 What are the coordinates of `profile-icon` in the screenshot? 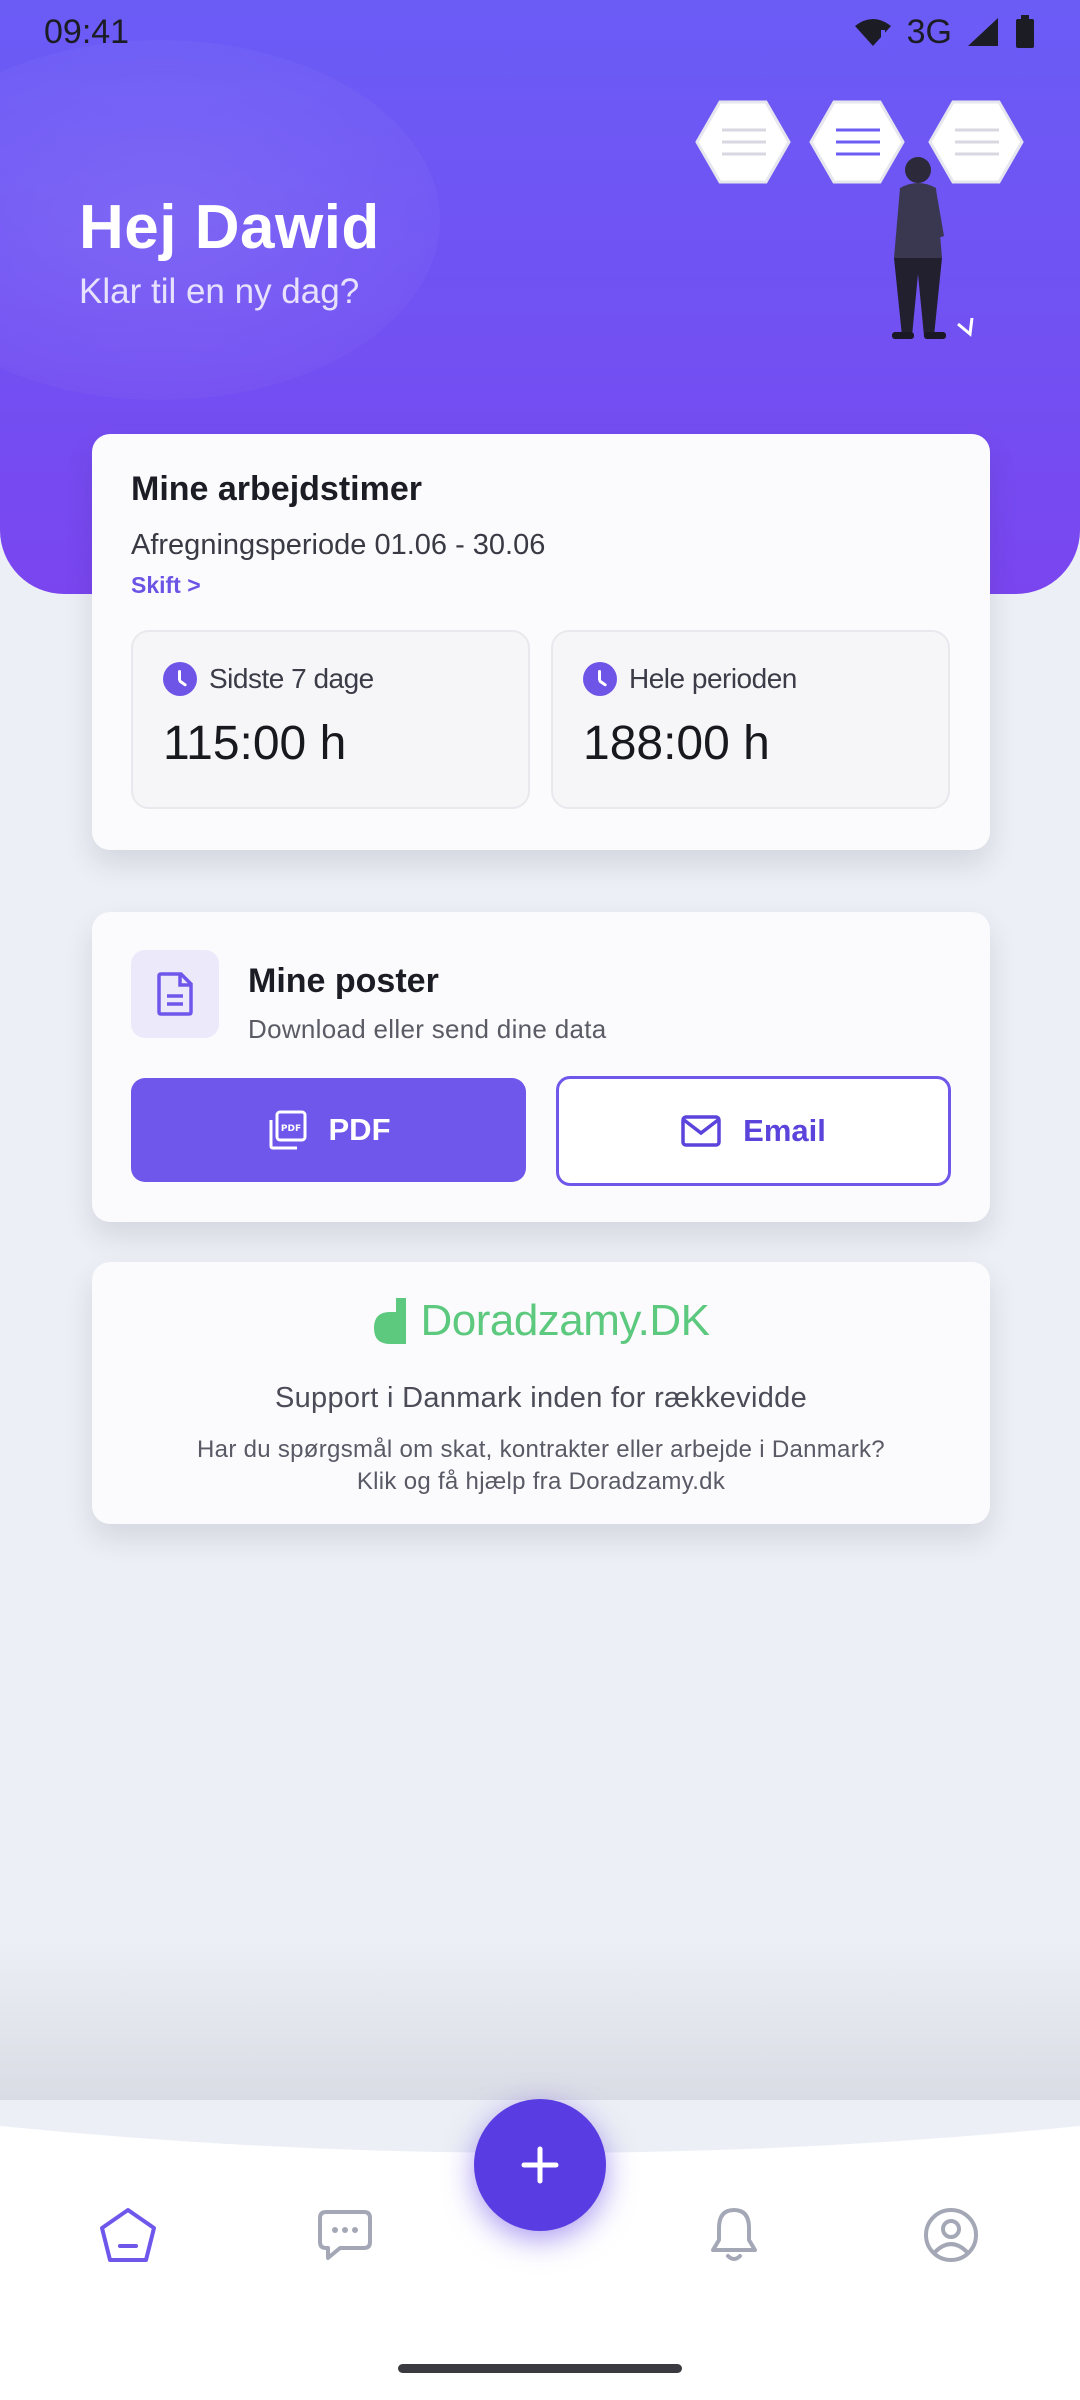 It's located at (951, 2235).